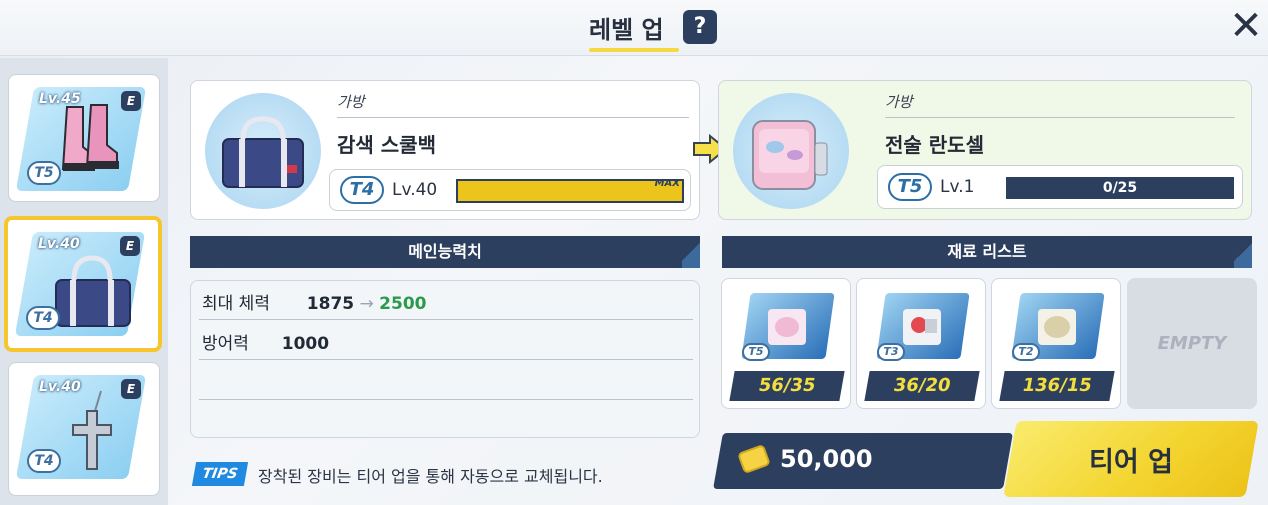  Describe the element at coordinates (634, 50) in the screenshot. I see `title-underline` at that location.